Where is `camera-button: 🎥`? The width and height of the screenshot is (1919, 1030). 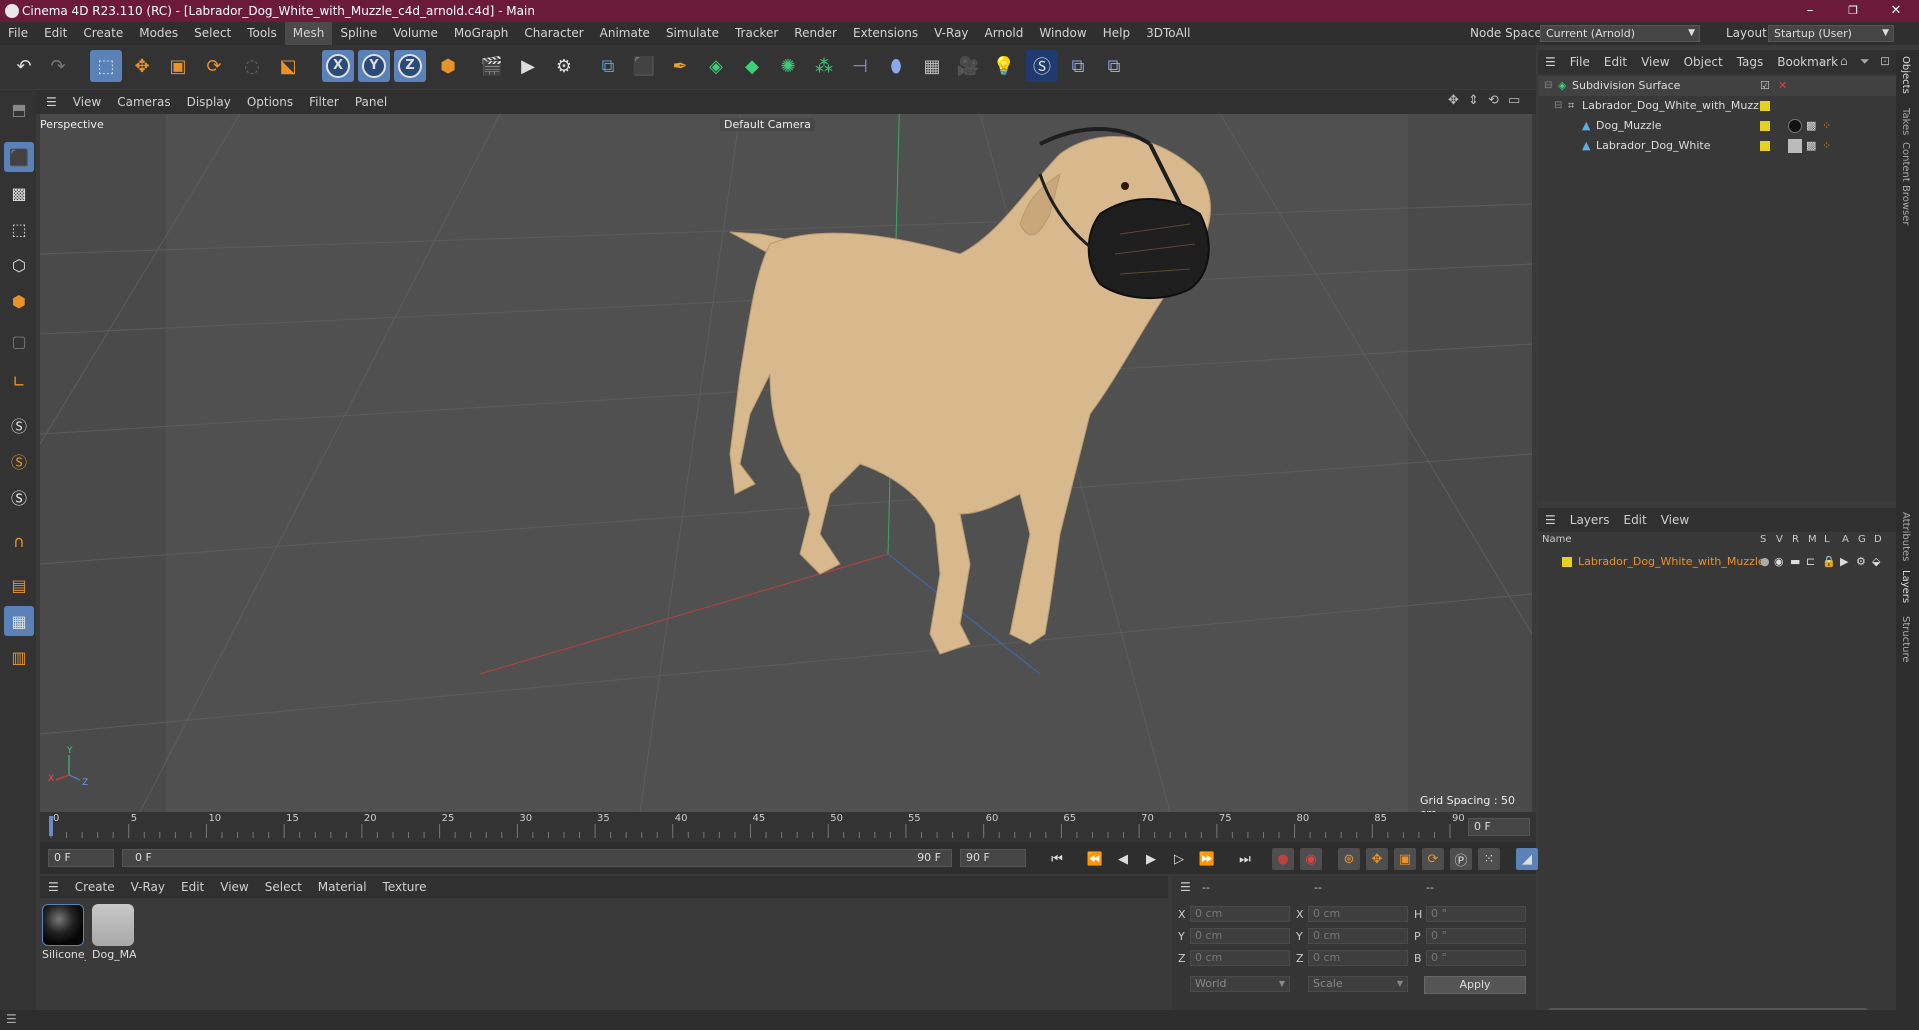 camera-button: 🎥 is located at coordinates (968, 66).